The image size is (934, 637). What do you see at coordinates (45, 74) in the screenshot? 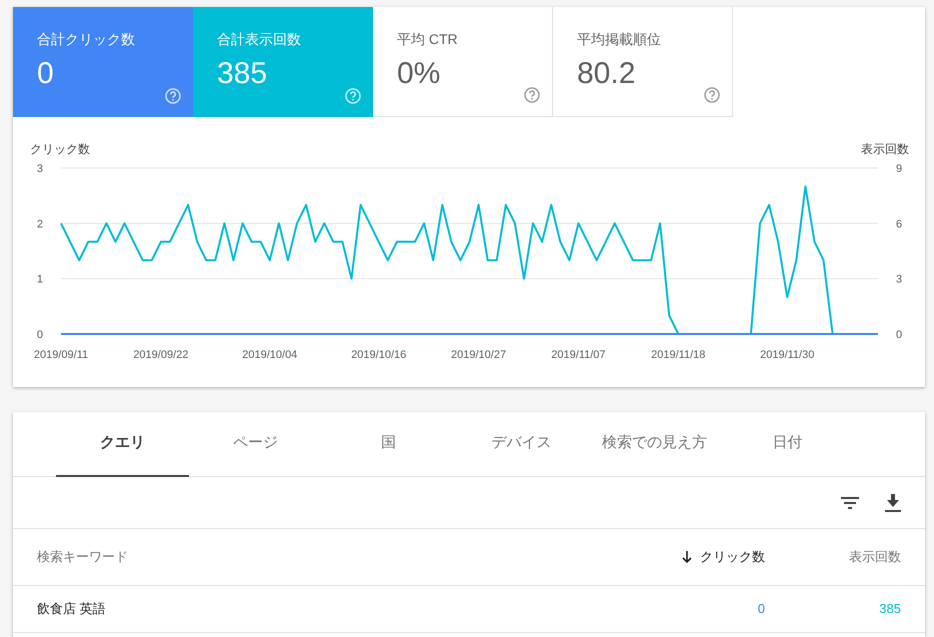
I see `metric-value: 0` at bounding box center [45, 74].